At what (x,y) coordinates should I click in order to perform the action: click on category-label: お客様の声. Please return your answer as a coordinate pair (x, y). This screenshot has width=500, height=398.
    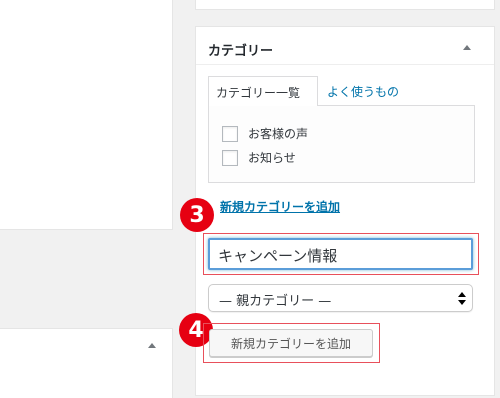
    Looking at the image, I should click on (278, 134).